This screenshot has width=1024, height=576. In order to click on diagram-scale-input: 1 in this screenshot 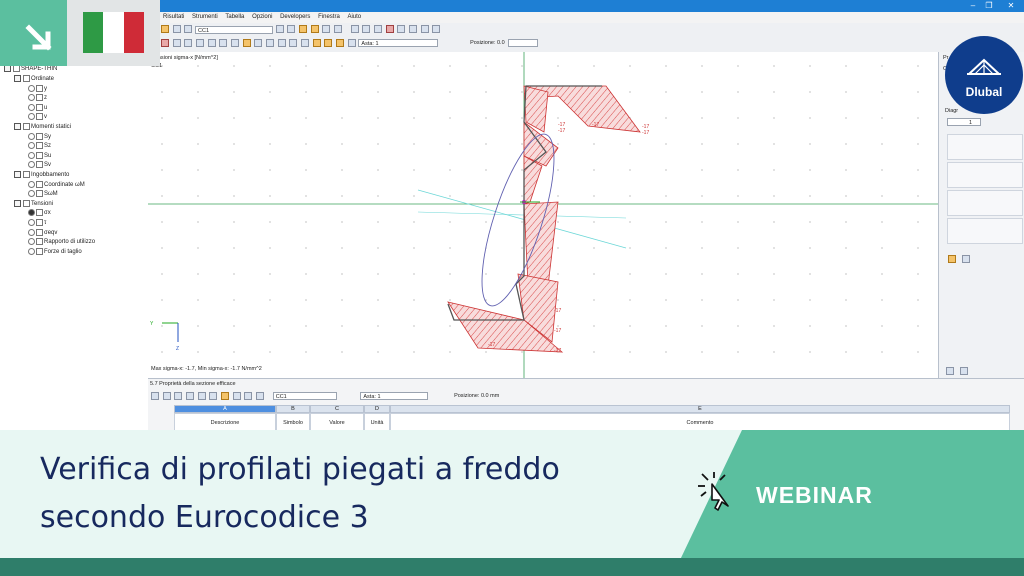, I will do `click(964, 122)`.